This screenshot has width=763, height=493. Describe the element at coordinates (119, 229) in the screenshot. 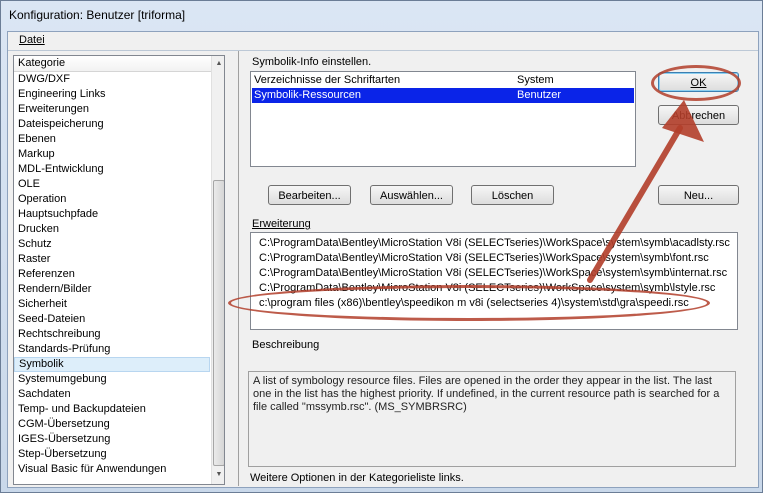

I see `category-item: Drucken` at that location.